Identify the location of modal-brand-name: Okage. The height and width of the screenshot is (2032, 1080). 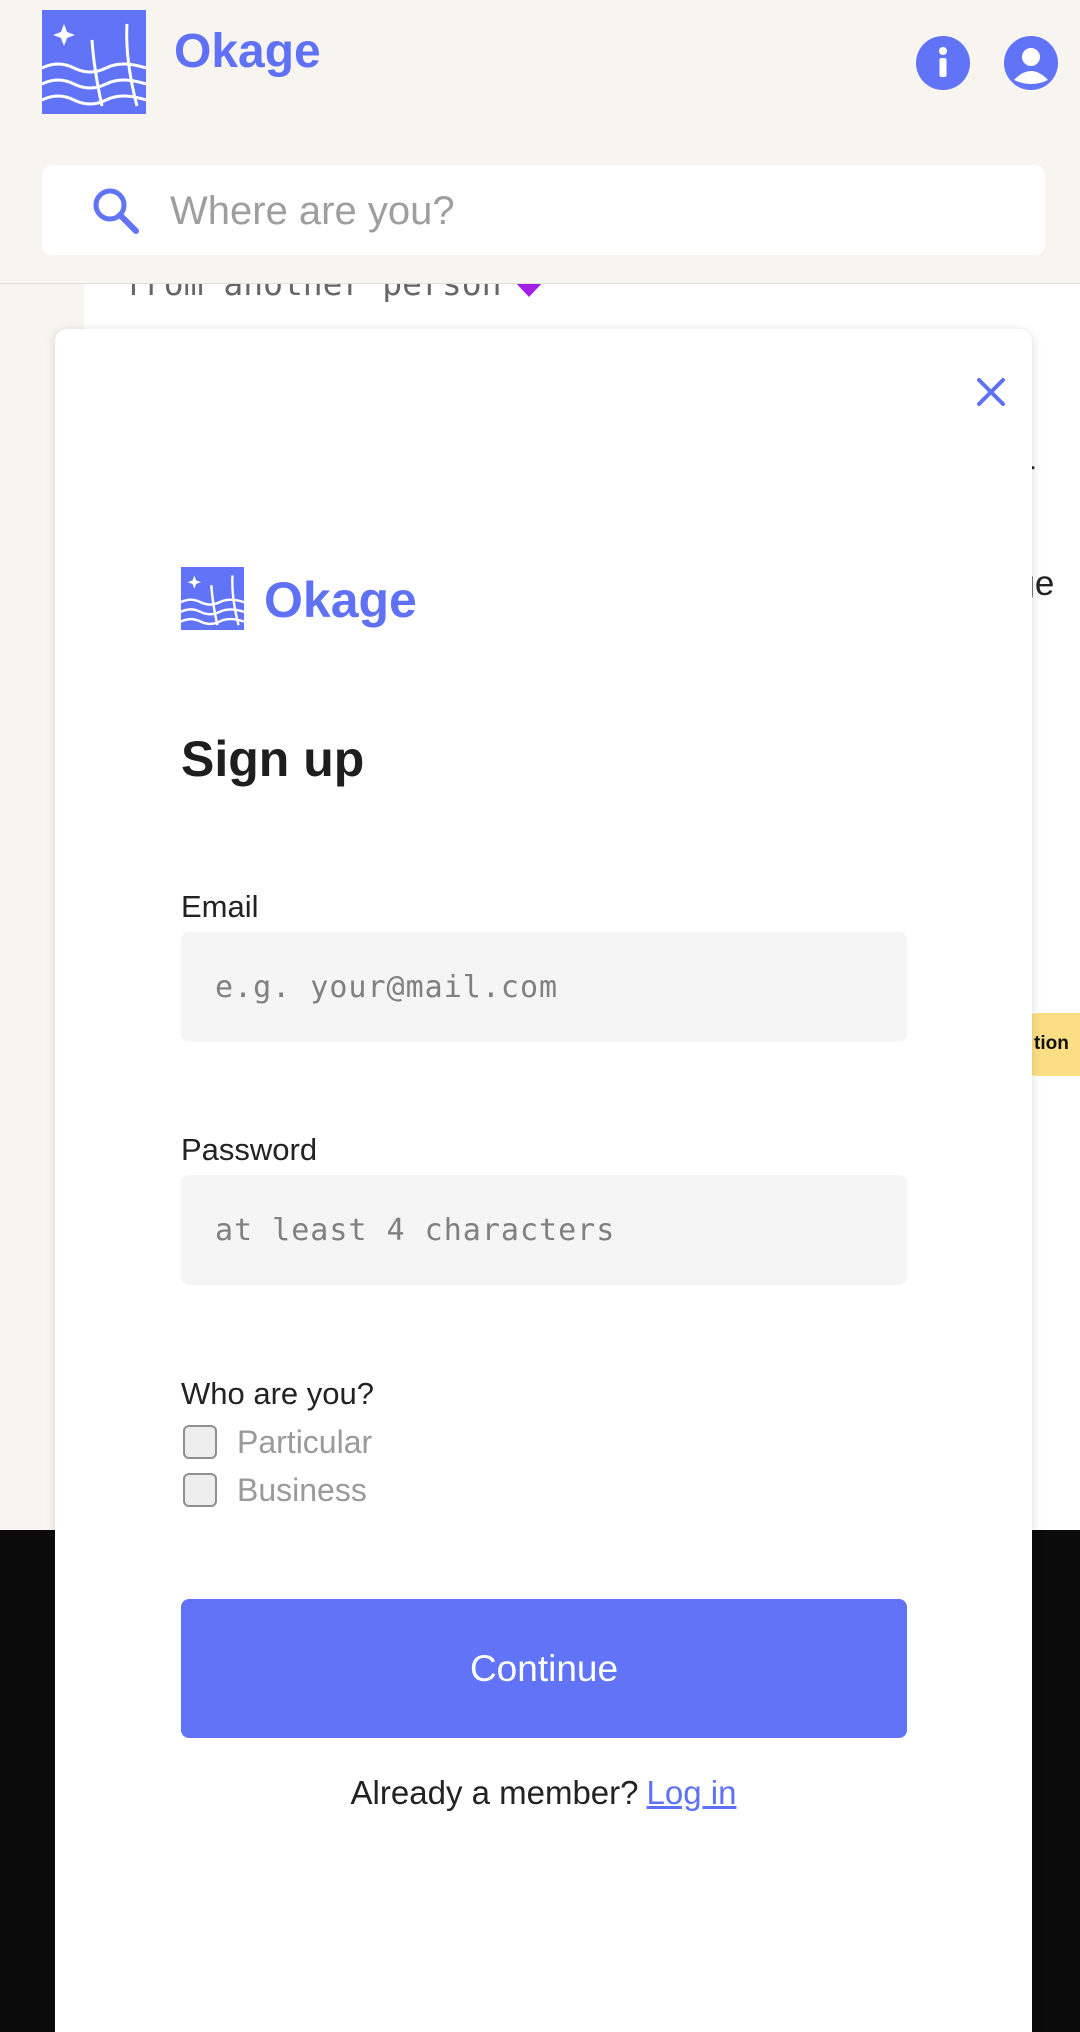
(340, 600).